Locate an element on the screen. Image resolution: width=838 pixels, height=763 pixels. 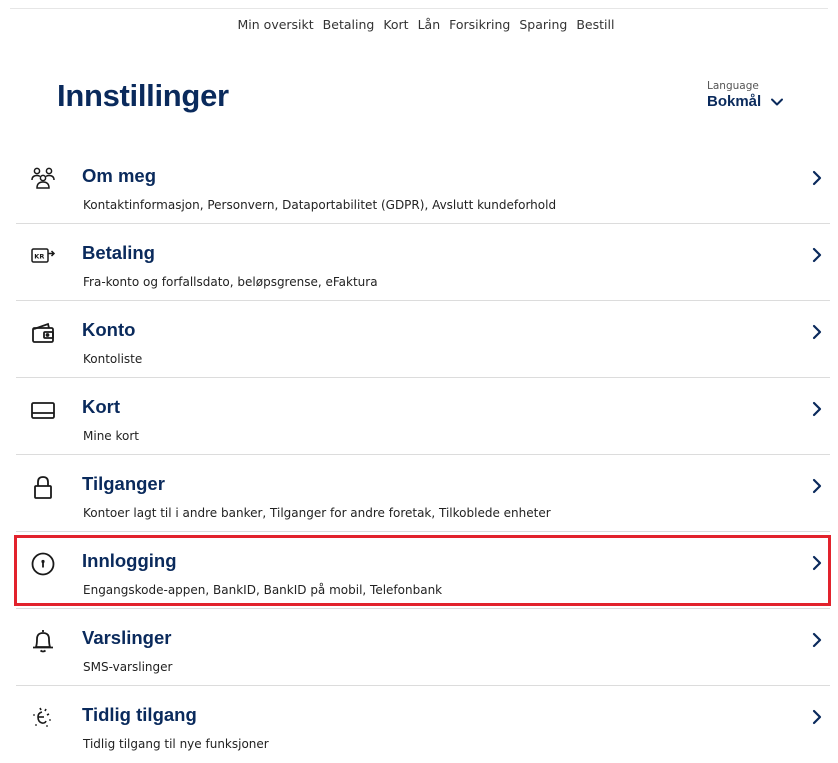
menu-item-varslinger: Varslinger SMS-varslinger is located at coordinates (423, 647).